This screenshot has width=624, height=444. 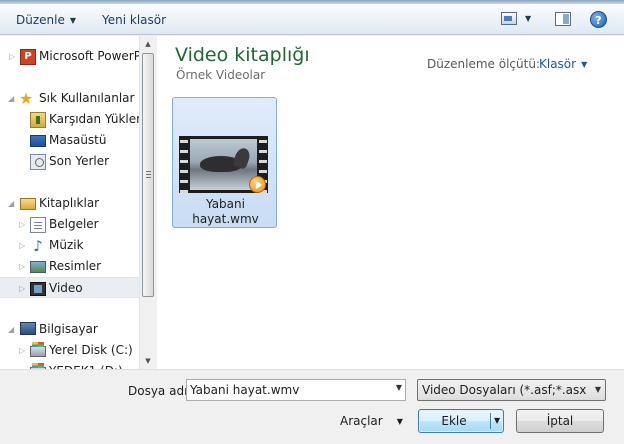 What do you see at coordinates (74, 224) in the screenshot?
I see `nav-item-label: Belgeler` at bounding box center [74, 224].